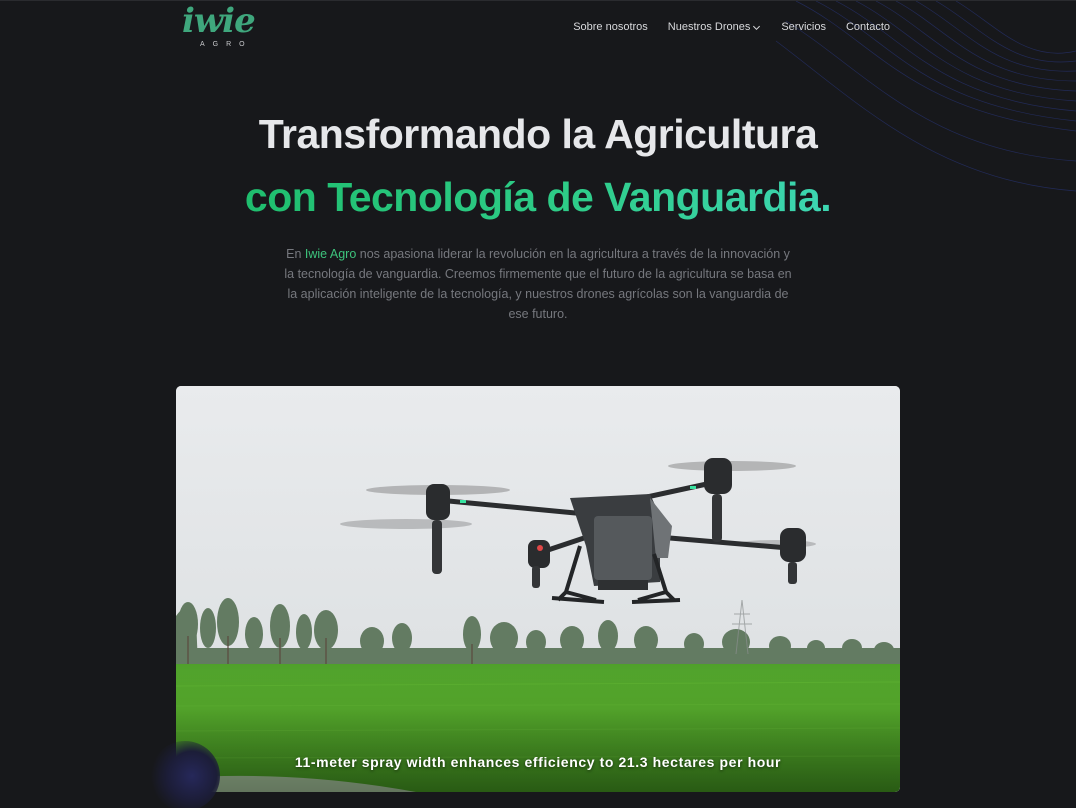 Image resolution: width=1076 pixels, height=808 pixels. I want to click on nav-item-label: Contacto, so click(867, 27).